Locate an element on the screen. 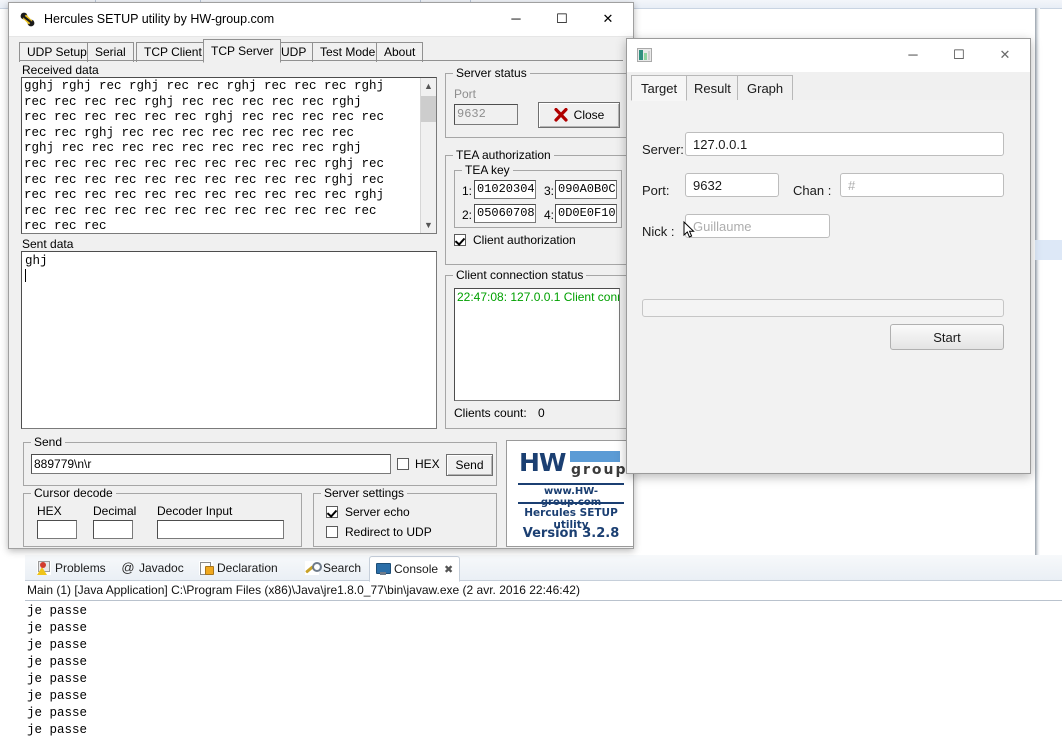 The image size is (1062, 750). cursor-decimal-input is located at coordinates (113, 529).